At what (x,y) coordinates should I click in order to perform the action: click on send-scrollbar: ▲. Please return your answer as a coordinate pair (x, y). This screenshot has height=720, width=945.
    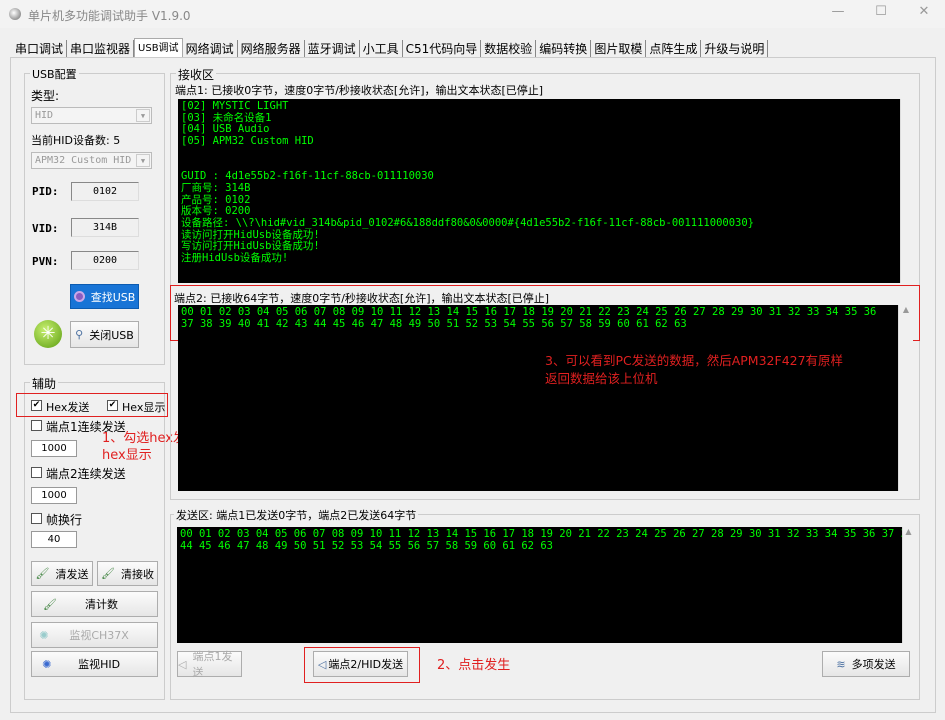
    Looking at the image, I should click on (908, 585).